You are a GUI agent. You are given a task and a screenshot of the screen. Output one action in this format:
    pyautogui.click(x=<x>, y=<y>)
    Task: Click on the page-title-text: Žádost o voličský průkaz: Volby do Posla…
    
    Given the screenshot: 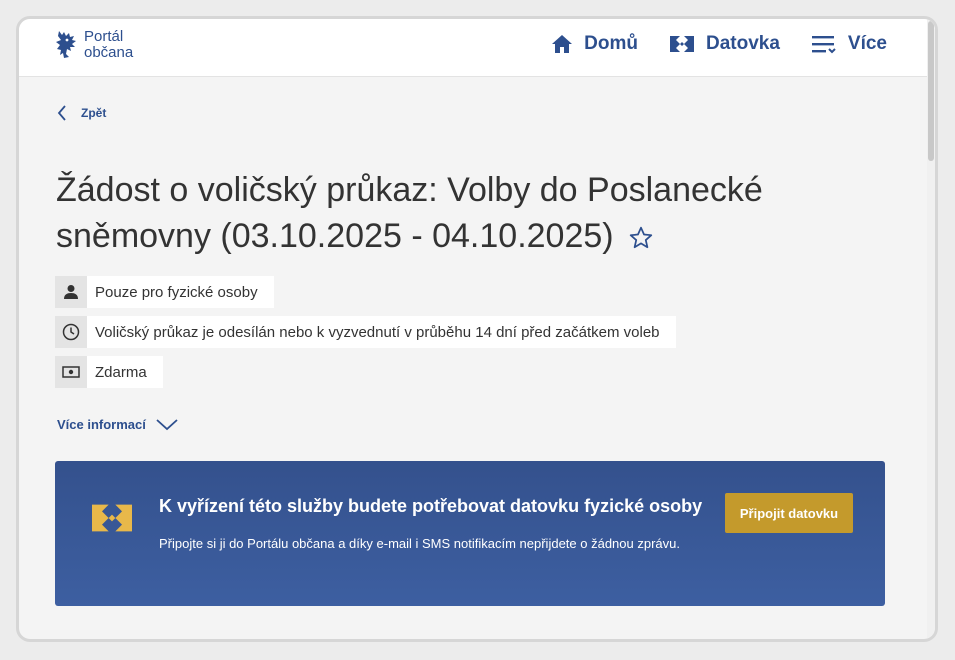 What is the action you would take?
    pyautogui.click(x=409, y=213)
    